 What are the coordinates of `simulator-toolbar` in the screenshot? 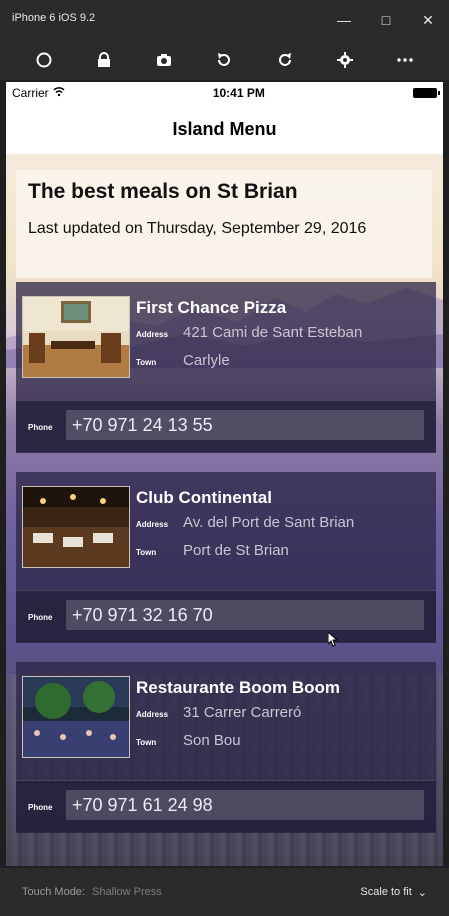 It's located at (224, 60).